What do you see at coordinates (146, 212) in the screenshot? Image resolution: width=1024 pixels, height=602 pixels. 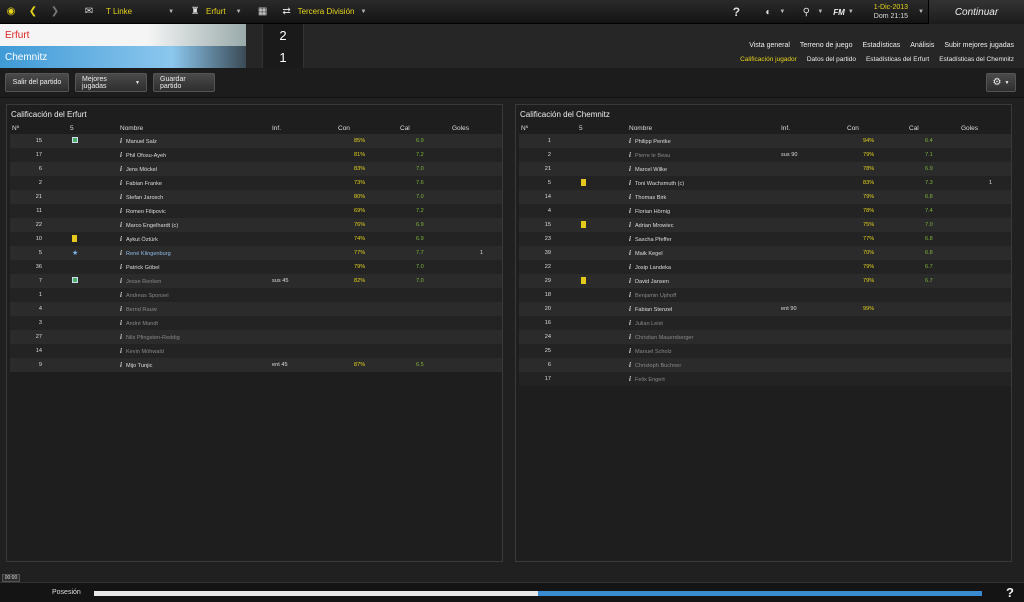 I see `player-name: Romeo Filipovic` at bounding box center [146, 212].